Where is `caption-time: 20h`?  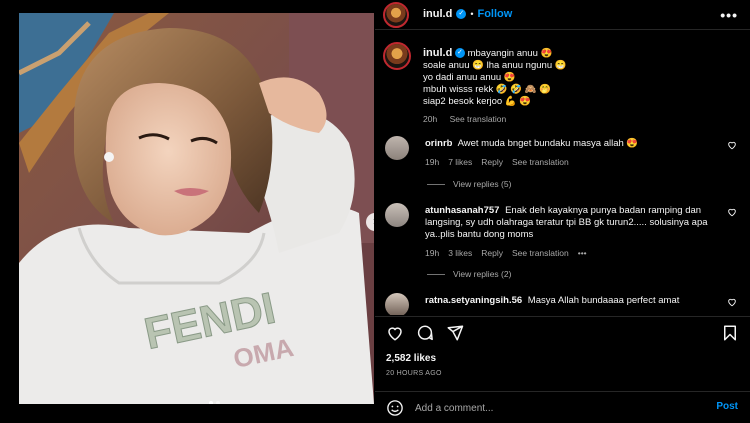
caption-time: 20h is located at coordinates (430, 119).